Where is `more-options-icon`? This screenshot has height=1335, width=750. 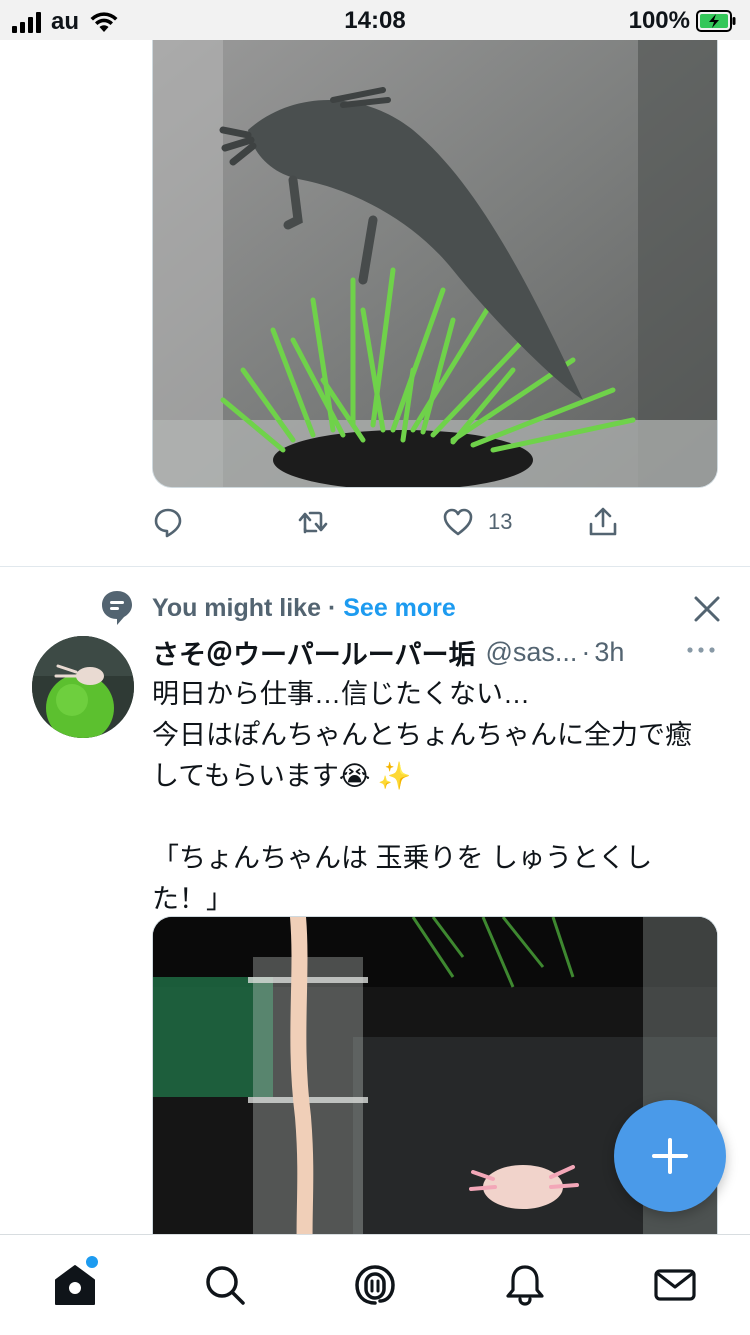 more-options-icon is located at coordinates (701, 650).